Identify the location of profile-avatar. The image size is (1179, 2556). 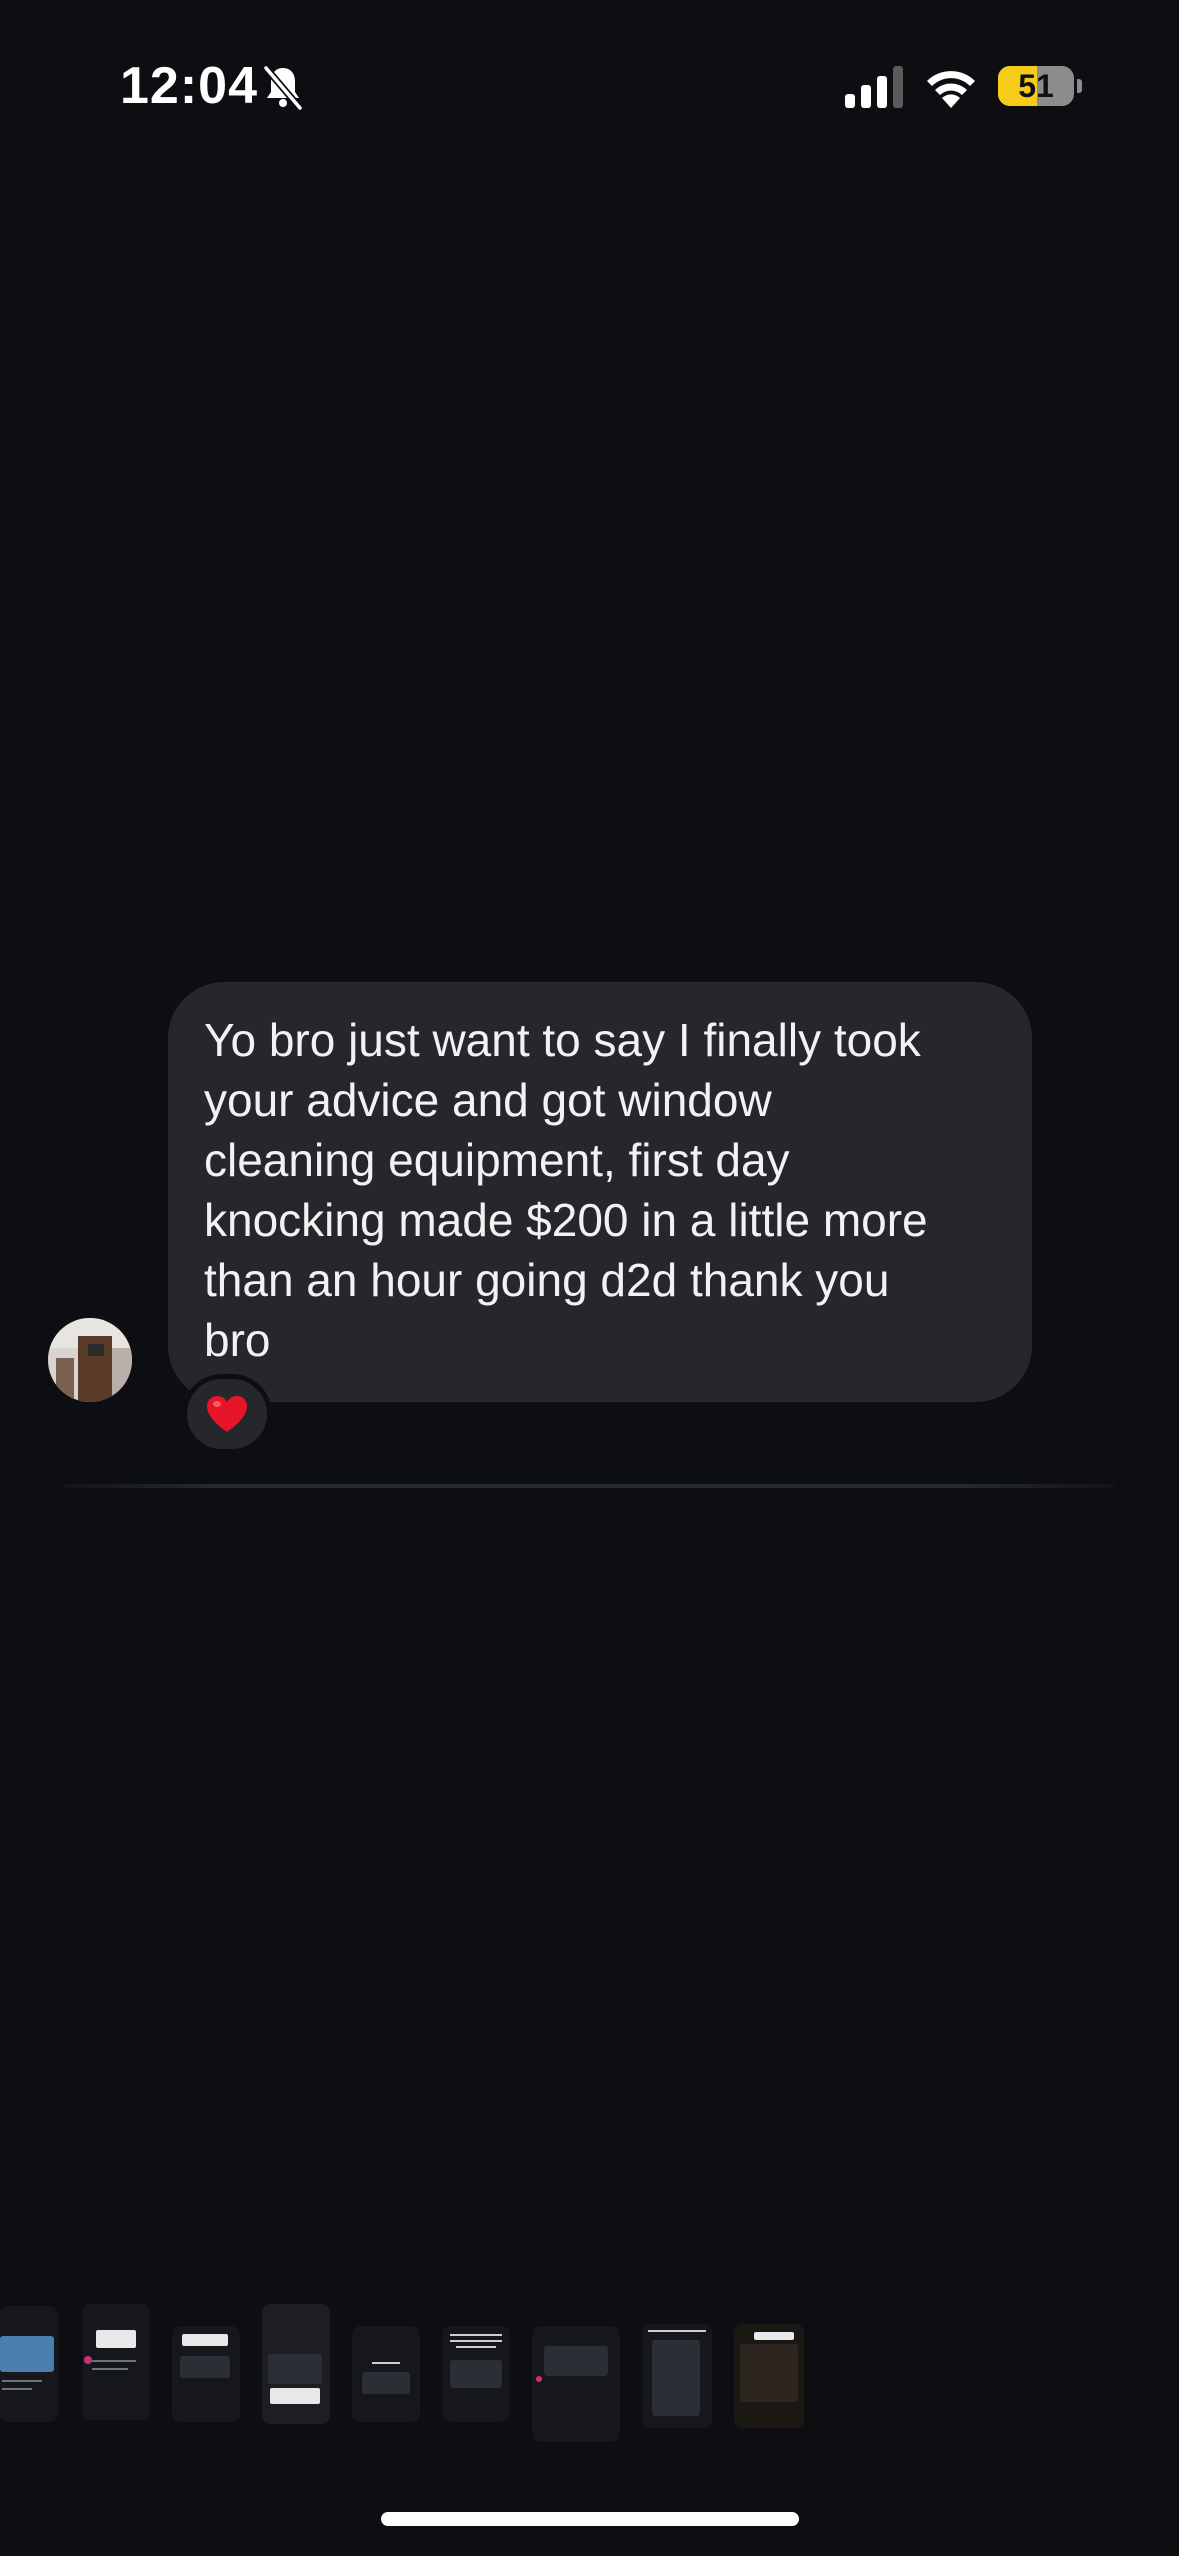
(90, 1360).